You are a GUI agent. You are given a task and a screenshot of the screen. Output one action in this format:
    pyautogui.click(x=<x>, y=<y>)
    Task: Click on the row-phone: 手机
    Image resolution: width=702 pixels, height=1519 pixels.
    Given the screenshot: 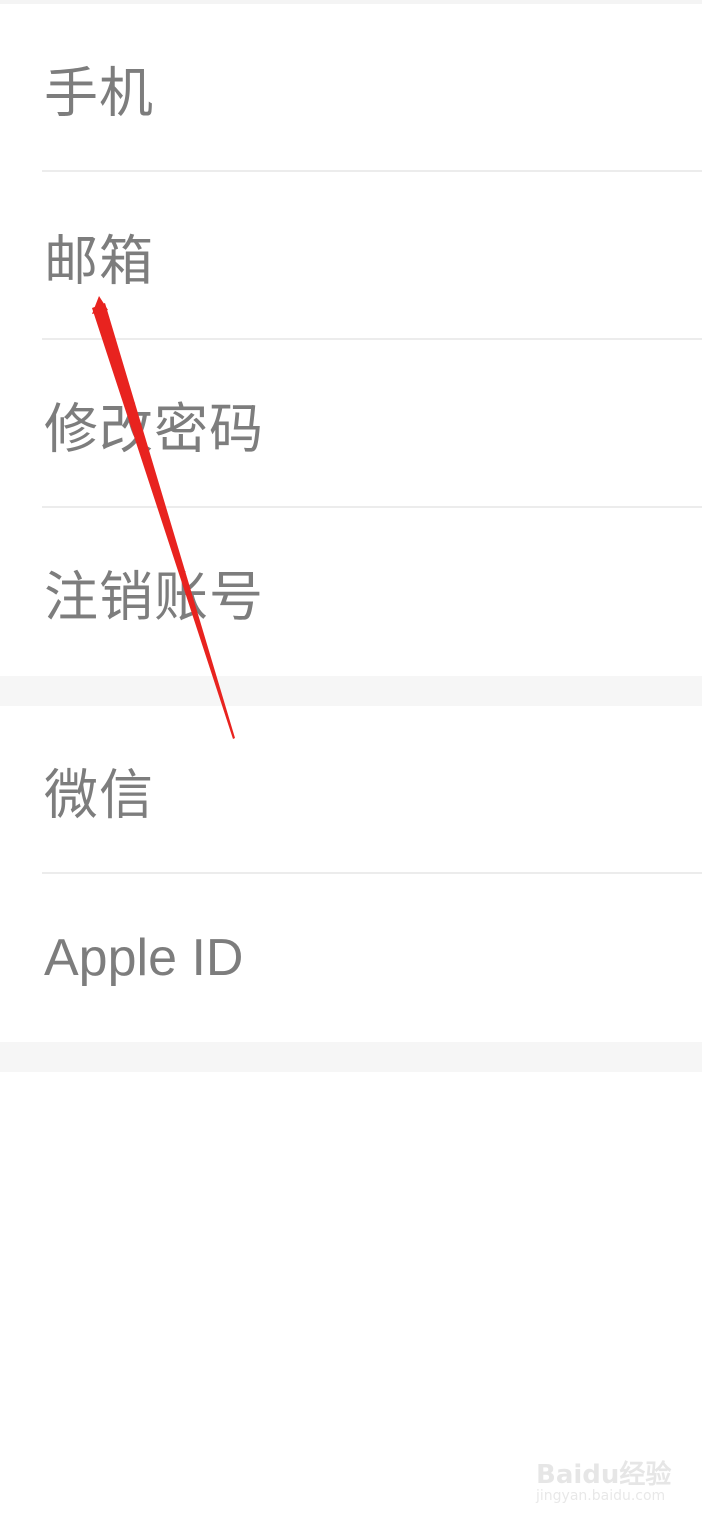 What is the action you would take?
    pyautogui.click(x=351, y=88)
    